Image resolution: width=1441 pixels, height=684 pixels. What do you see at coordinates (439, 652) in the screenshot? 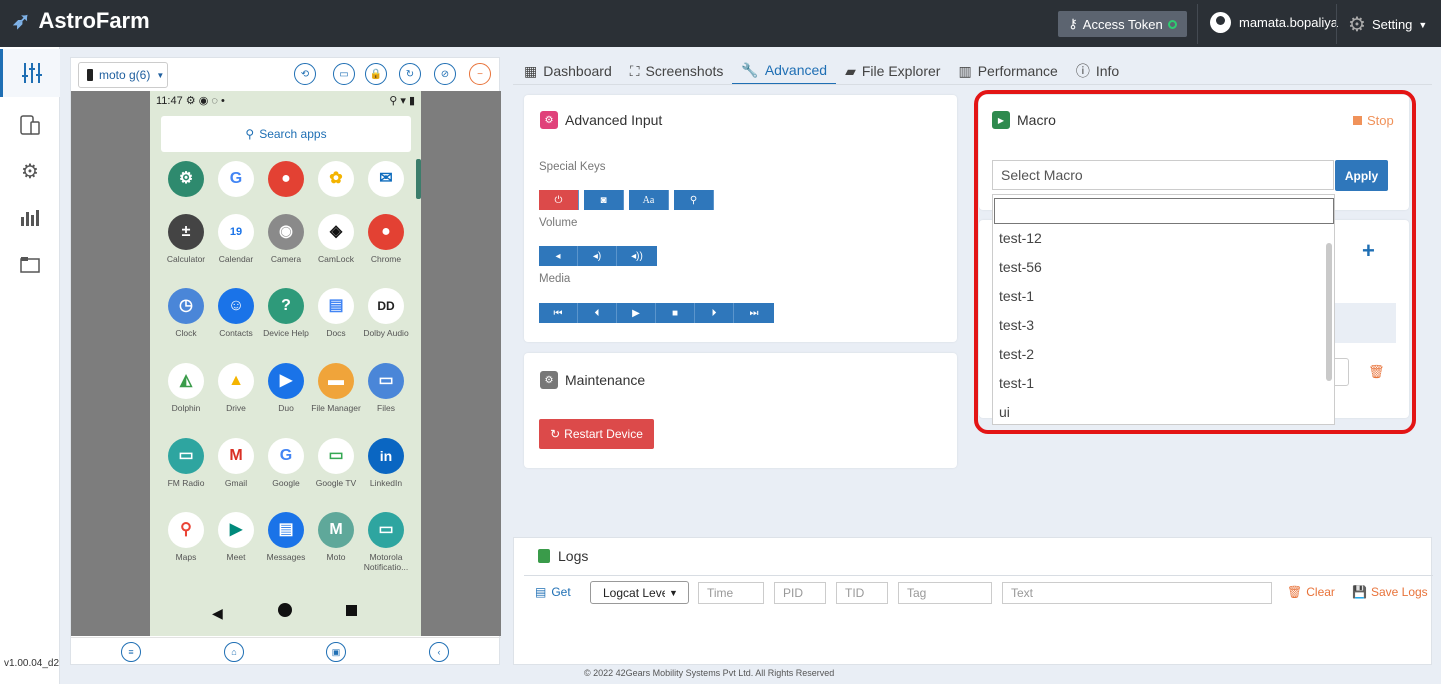
I see `back-icon: ‹` at bounding box center [439, 652].